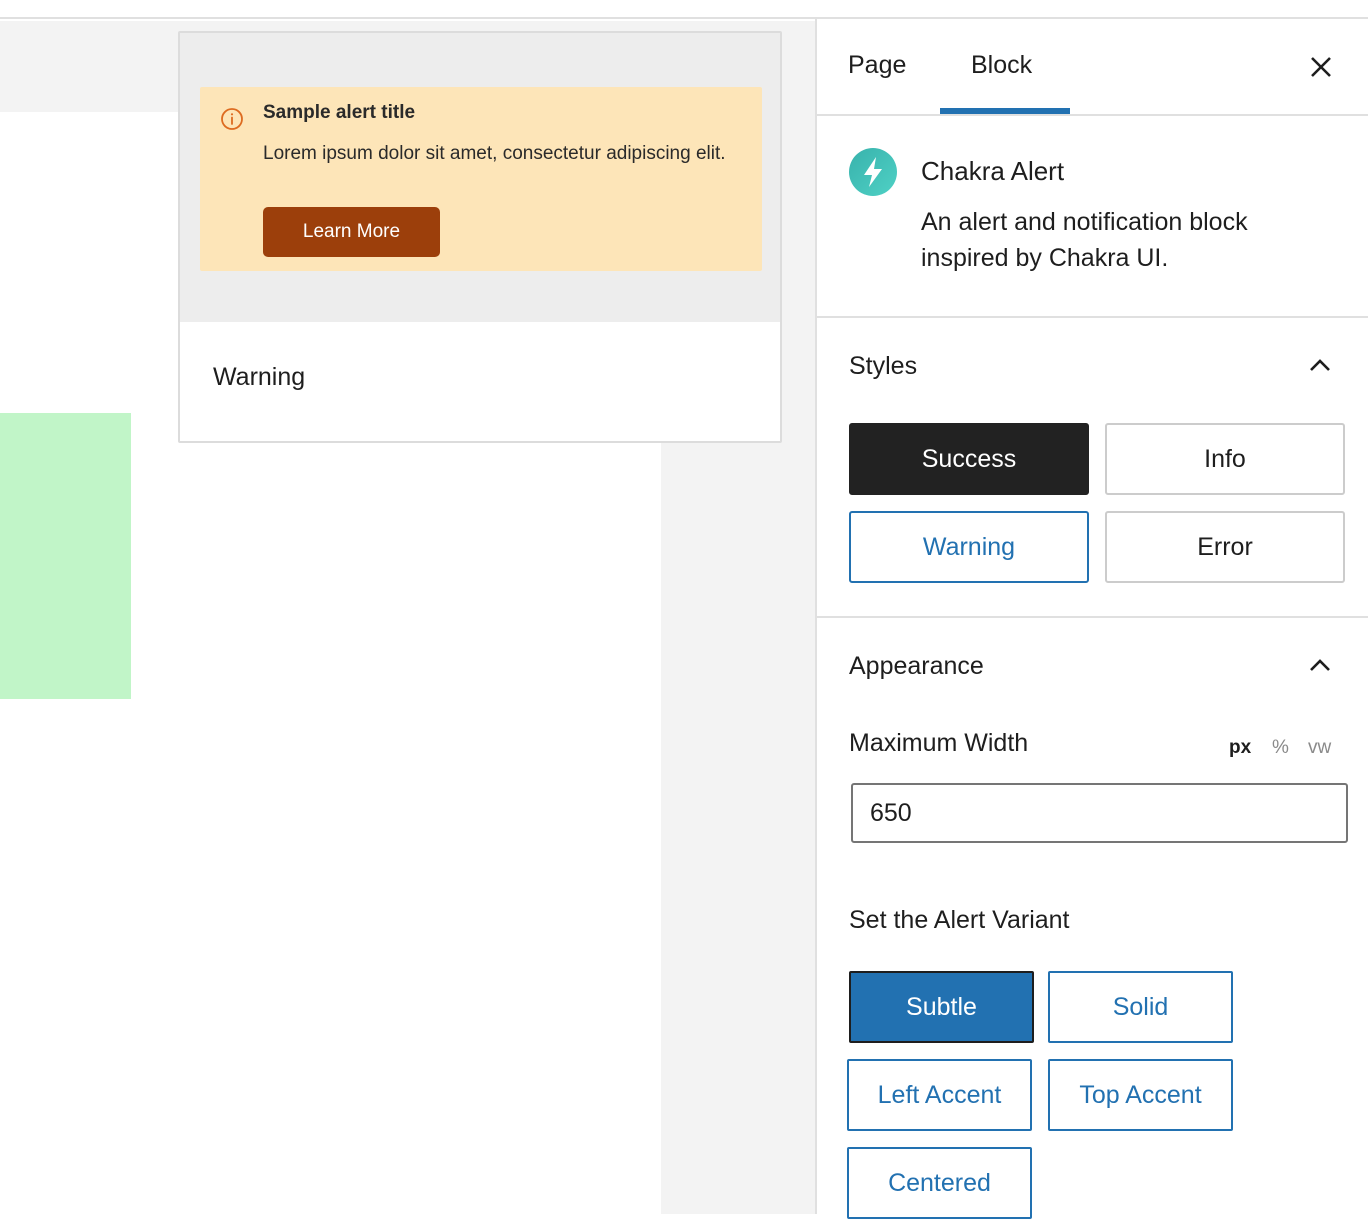  I want to click on alert-variant-label: Set the Alert Variant, so click(959, 920).